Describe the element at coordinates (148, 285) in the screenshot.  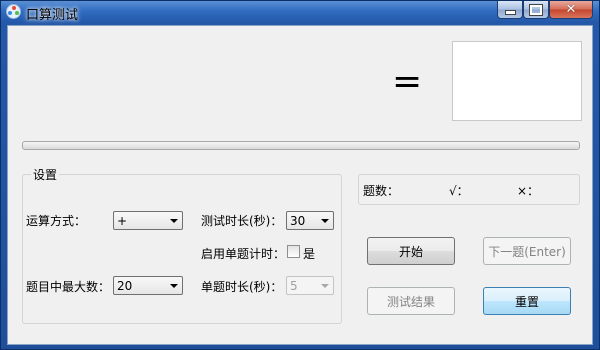
I see `max-number-select: 20` at that location.